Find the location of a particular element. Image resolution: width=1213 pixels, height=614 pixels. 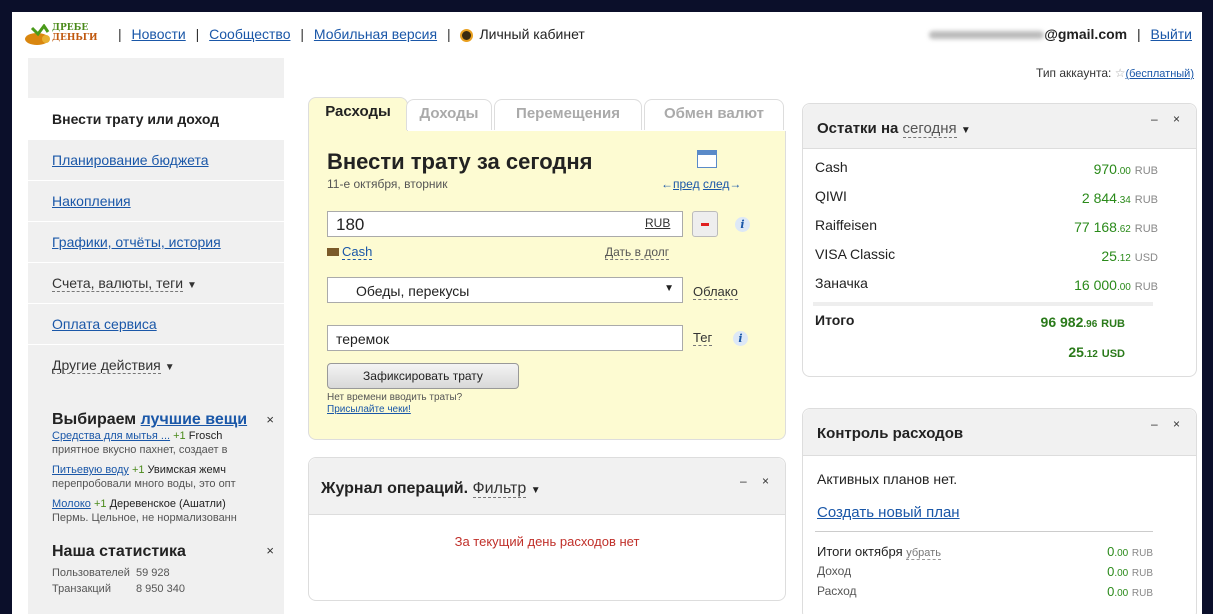

submit-expense-button: Зафиксировать трату is located at coordinates (423, 376).